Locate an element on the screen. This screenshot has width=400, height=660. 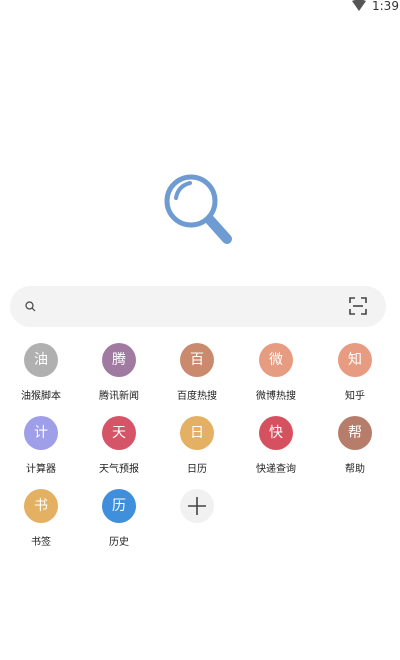
shortcut-item: 百 百度热搜 is located at coordinates (197, 379).